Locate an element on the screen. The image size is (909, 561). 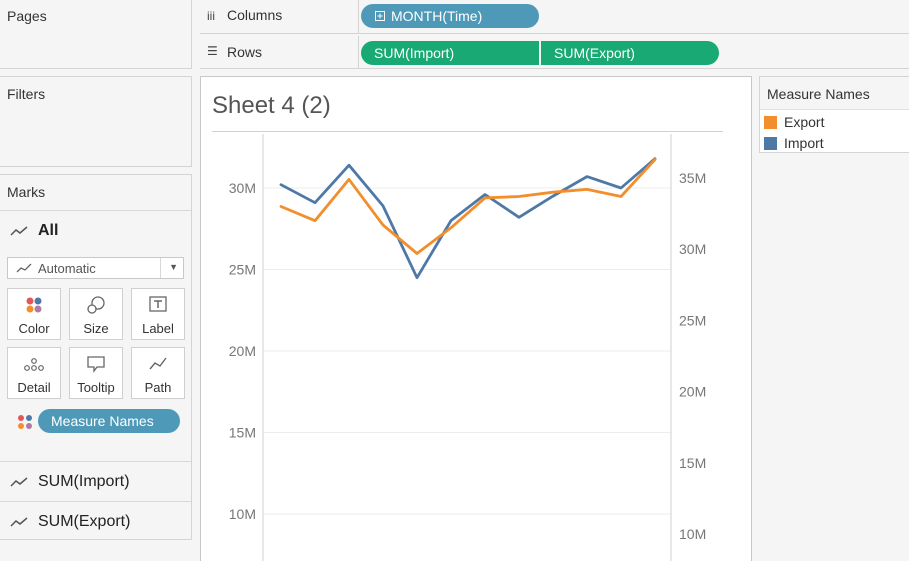
legend-item-label: Import is located at coordinates (804, 143).